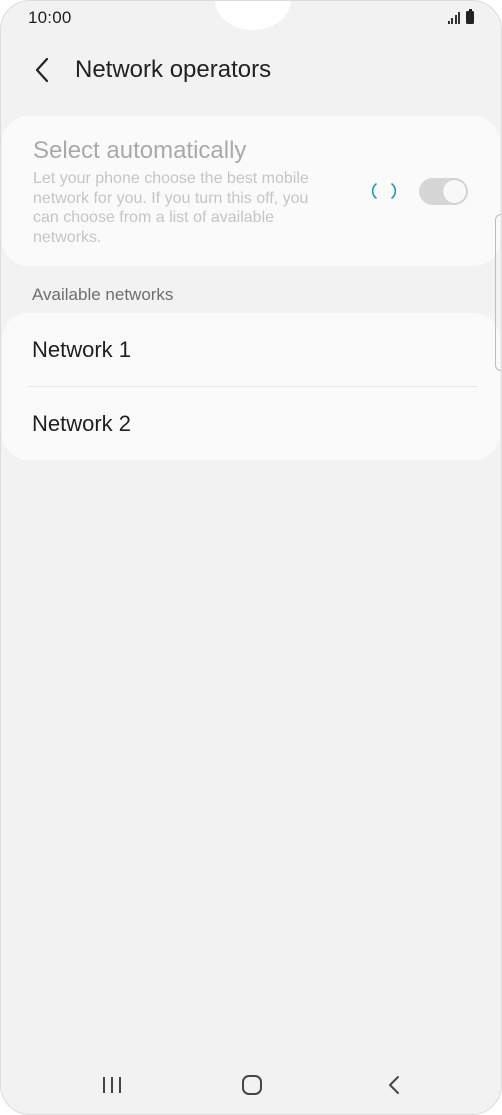  I want to click on home-icon, so click(252, 1085).